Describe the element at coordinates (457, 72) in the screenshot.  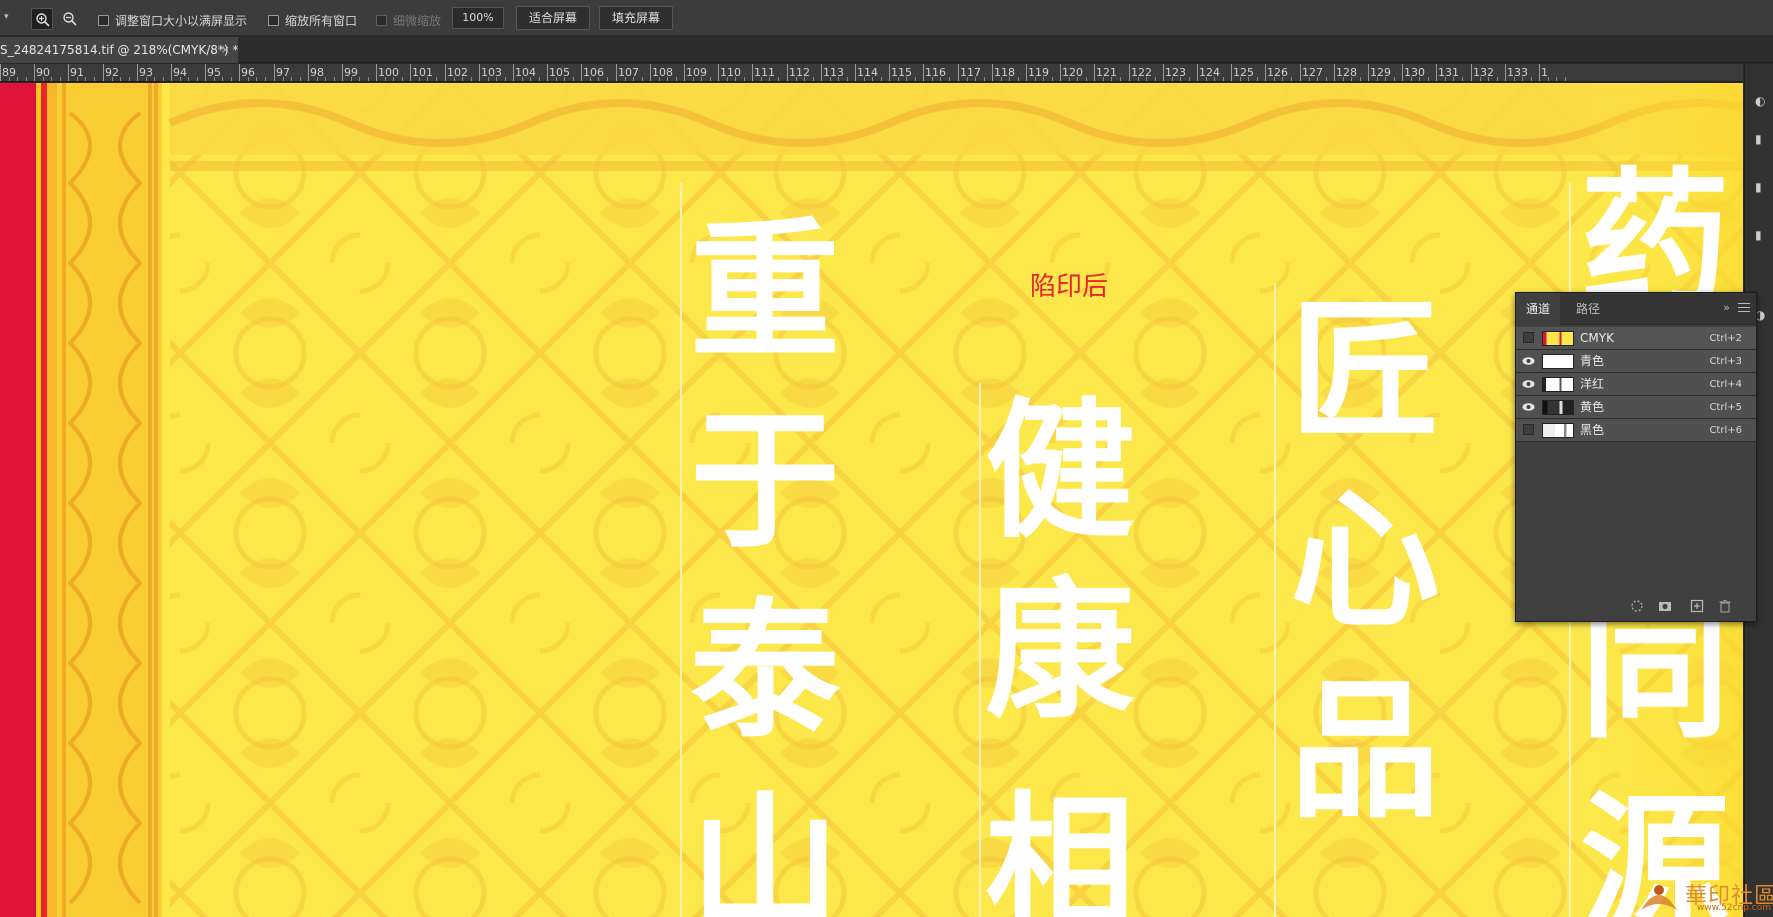
I see `ruler-label: 102` at that location.